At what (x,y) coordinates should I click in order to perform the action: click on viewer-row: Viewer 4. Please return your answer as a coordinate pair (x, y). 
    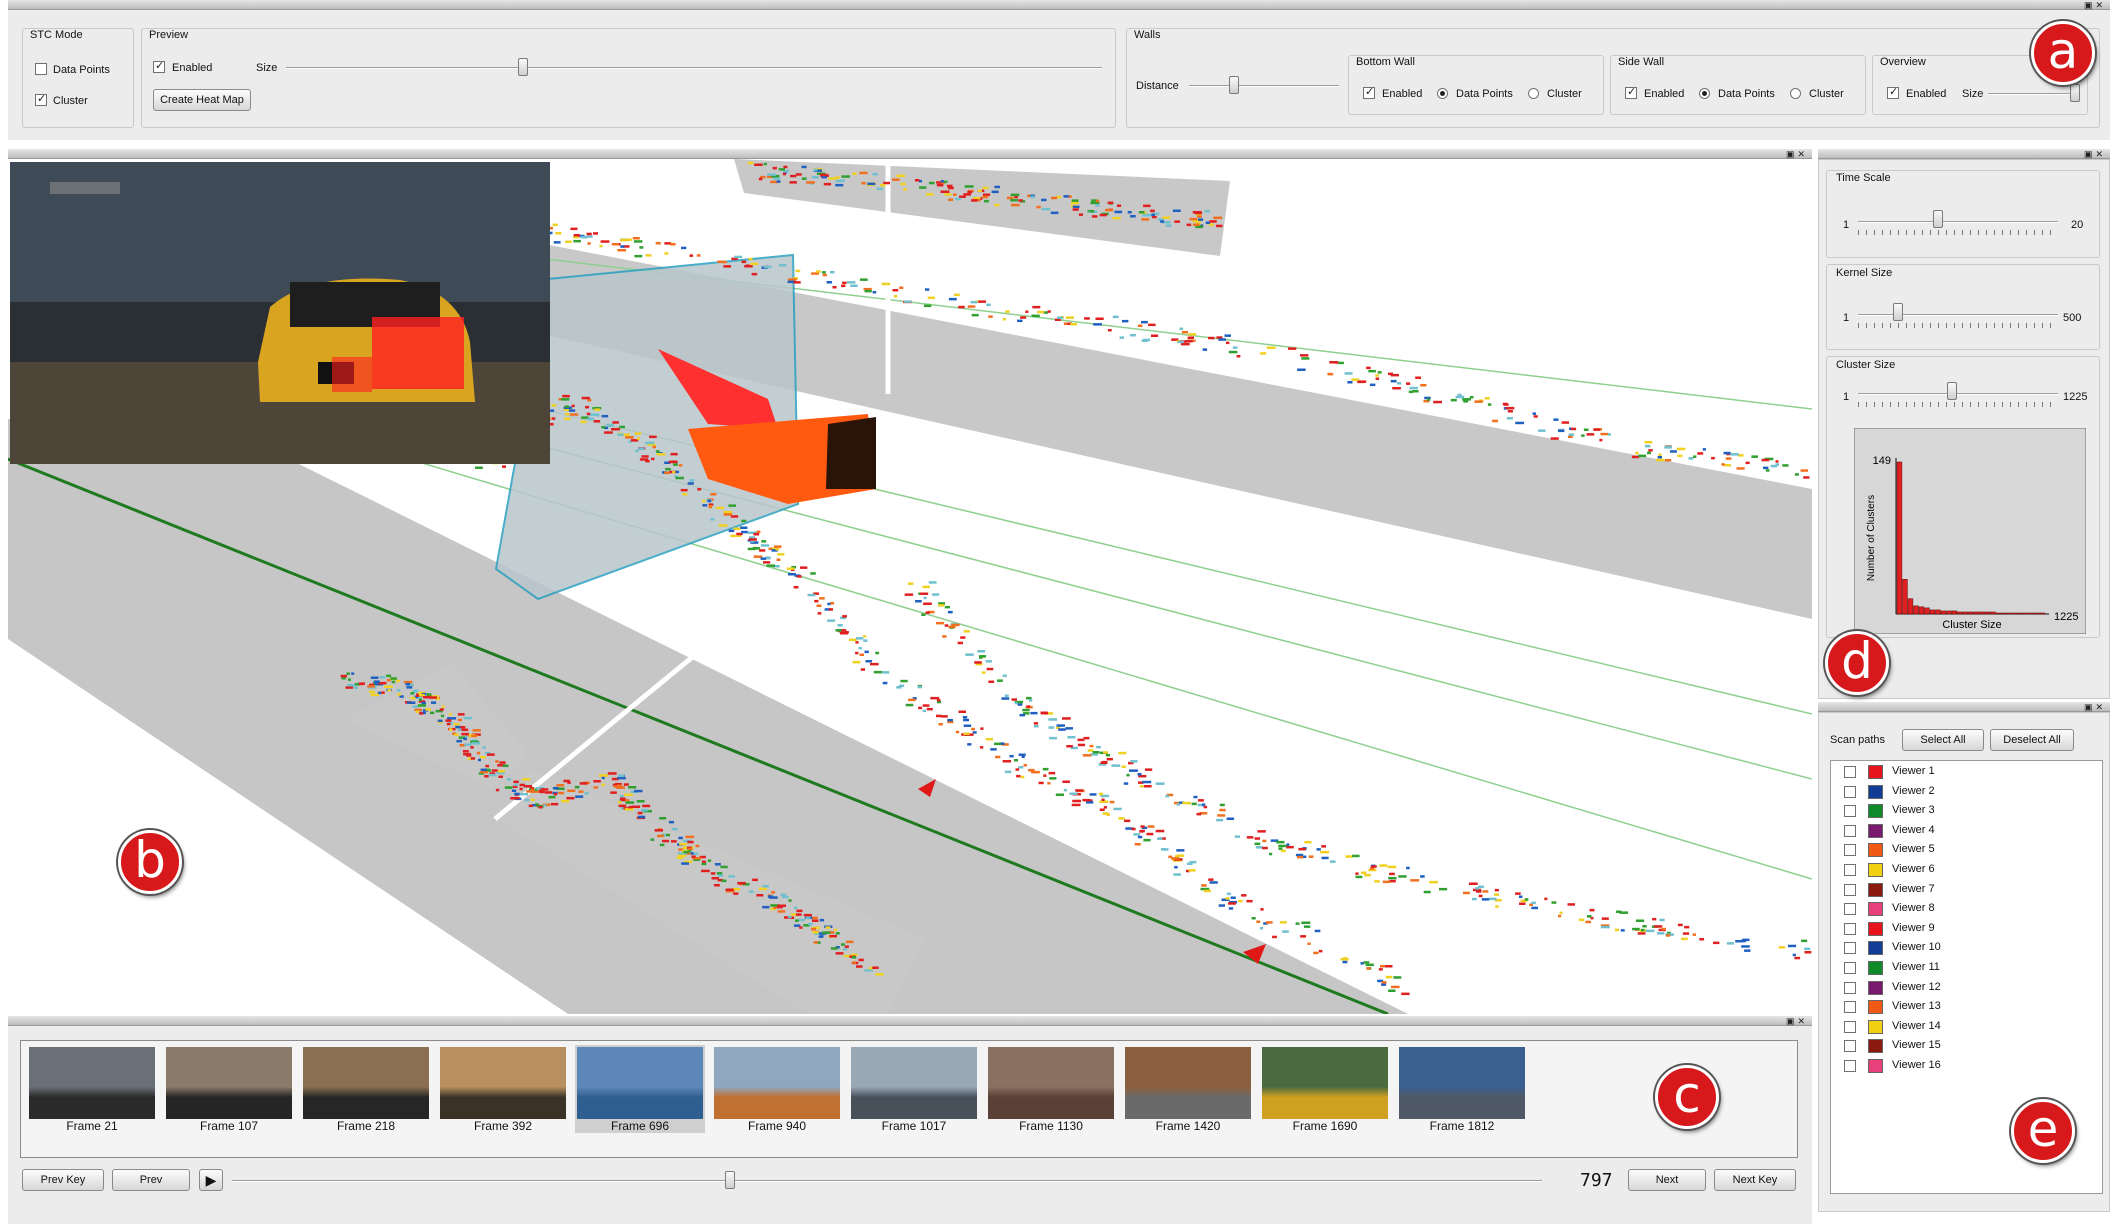
    Looking at the image, I should click on (1951, 832).